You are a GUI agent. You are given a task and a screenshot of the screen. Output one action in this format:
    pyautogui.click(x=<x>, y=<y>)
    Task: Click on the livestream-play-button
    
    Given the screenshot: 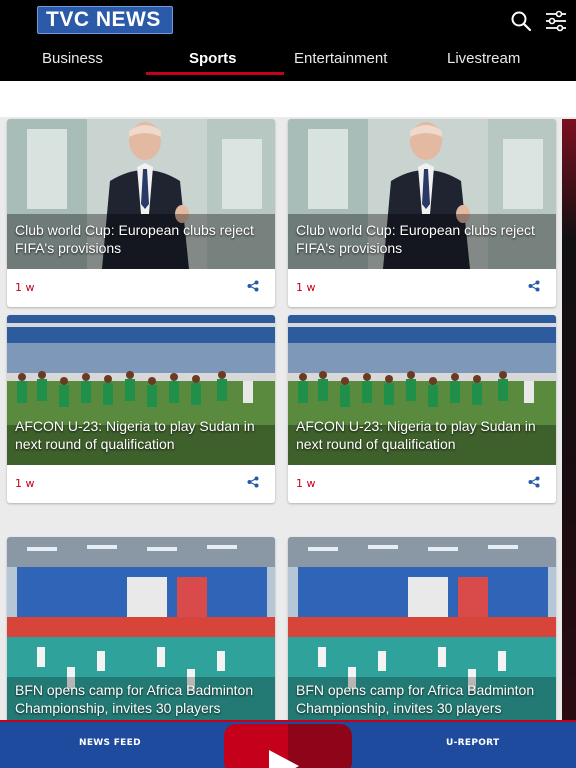 What is the action you would take?
    pyautogui.click(x=288, y=746)
    